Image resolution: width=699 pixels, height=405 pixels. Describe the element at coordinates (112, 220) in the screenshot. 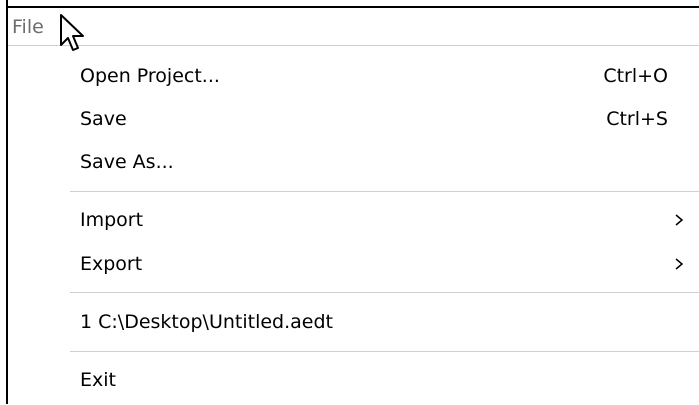

I see `menu-item-label: Import` at that location.